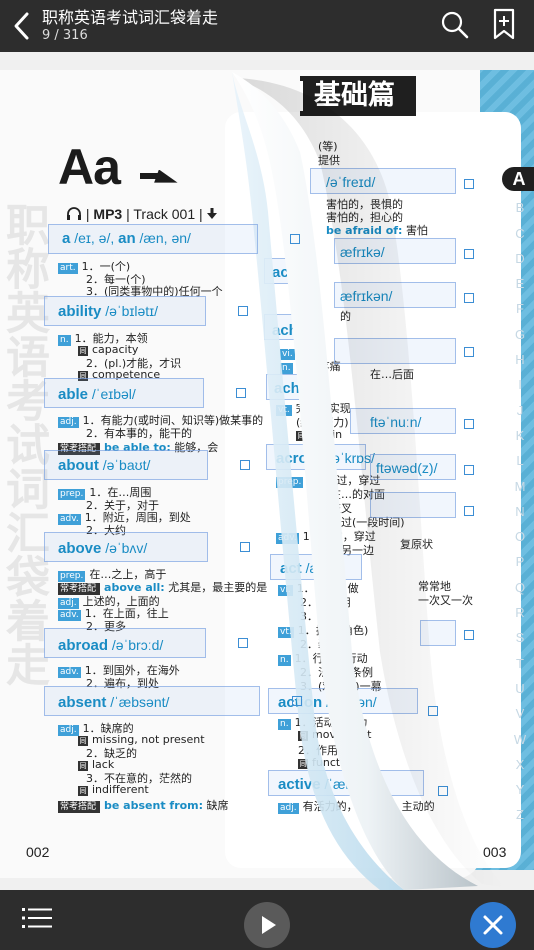  What do you see at coordinates (520, 789) in the screenshot?
I see `alphabet-letter-y: Y` at bounding box center [520, 789].